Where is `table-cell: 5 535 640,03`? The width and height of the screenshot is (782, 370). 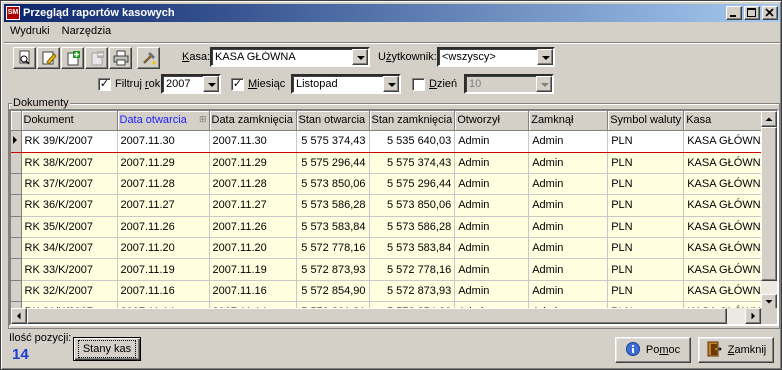 table-cell: 5 535 640,03 is located at coordinates (412, 141).